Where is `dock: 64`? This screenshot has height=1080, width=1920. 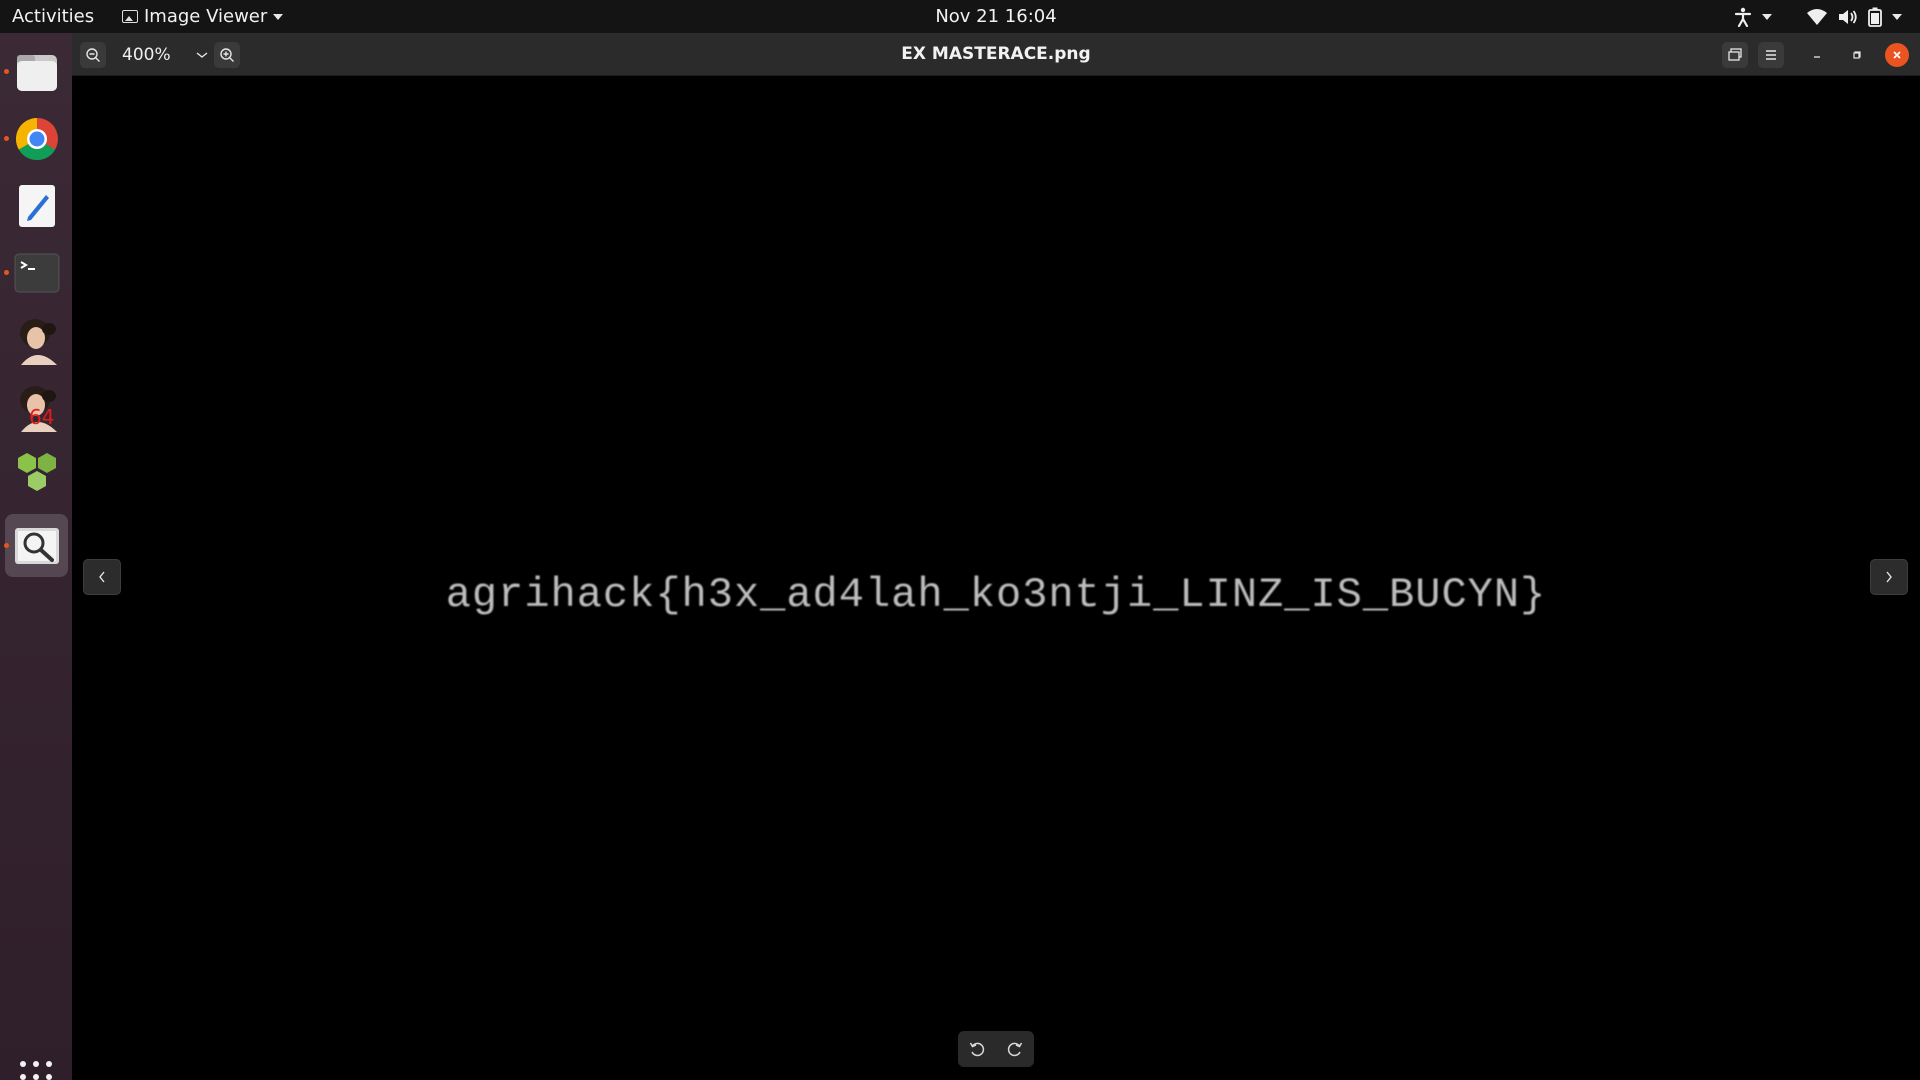 dock: 64 is located at coordinates (36, 556).